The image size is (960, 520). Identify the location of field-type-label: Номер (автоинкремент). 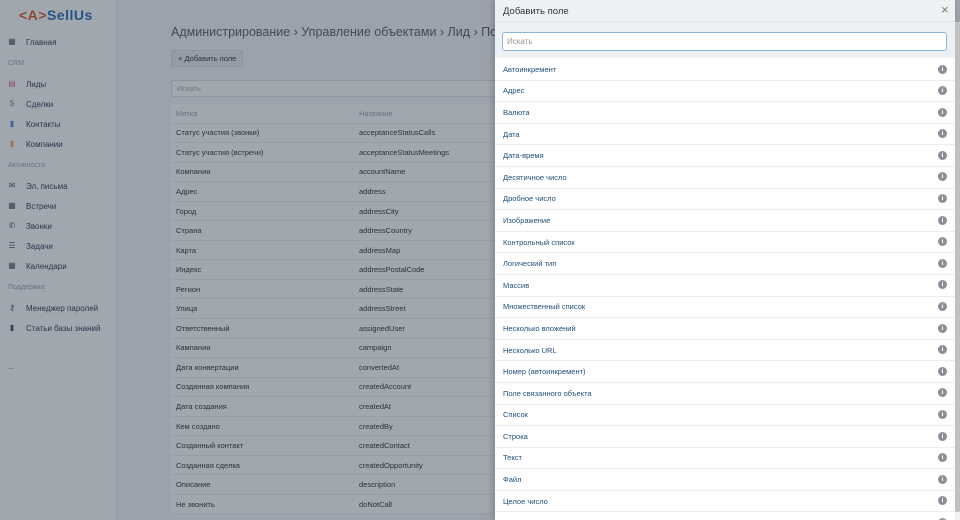
(544, 371).